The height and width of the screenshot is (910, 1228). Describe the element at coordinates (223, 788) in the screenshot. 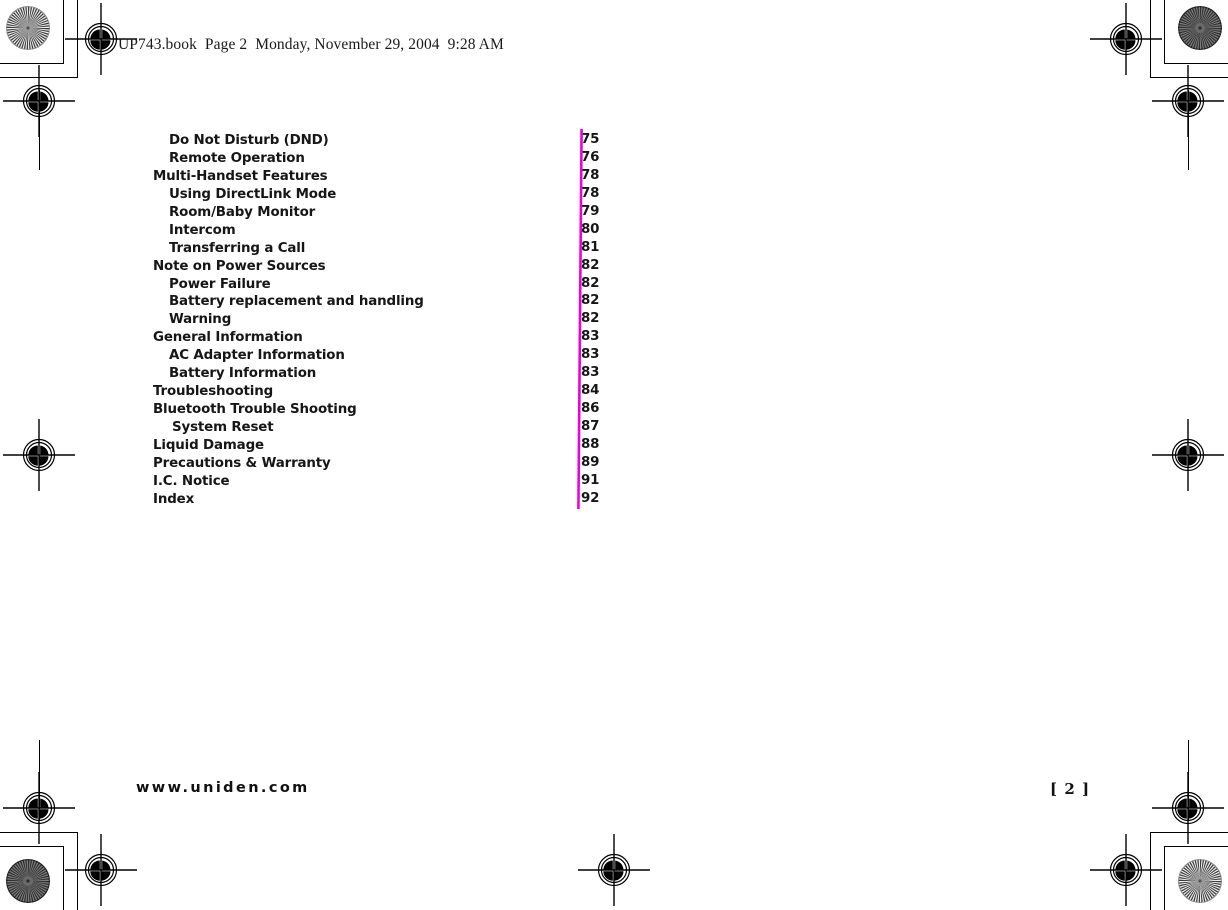

I see `footer-website-url: www.uniden.com` at that location.